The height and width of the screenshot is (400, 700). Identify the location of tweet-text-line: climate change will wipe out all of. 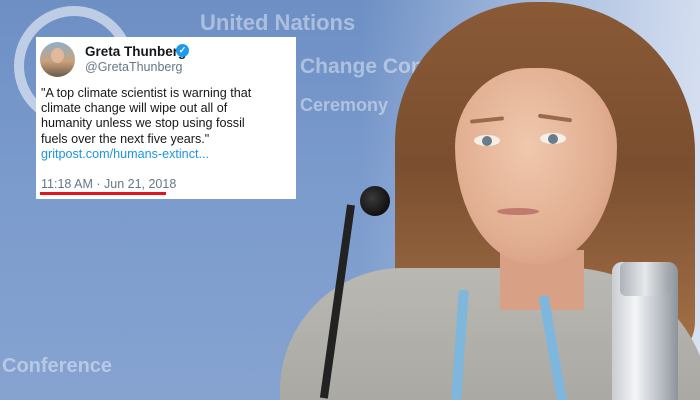
(134, 108).